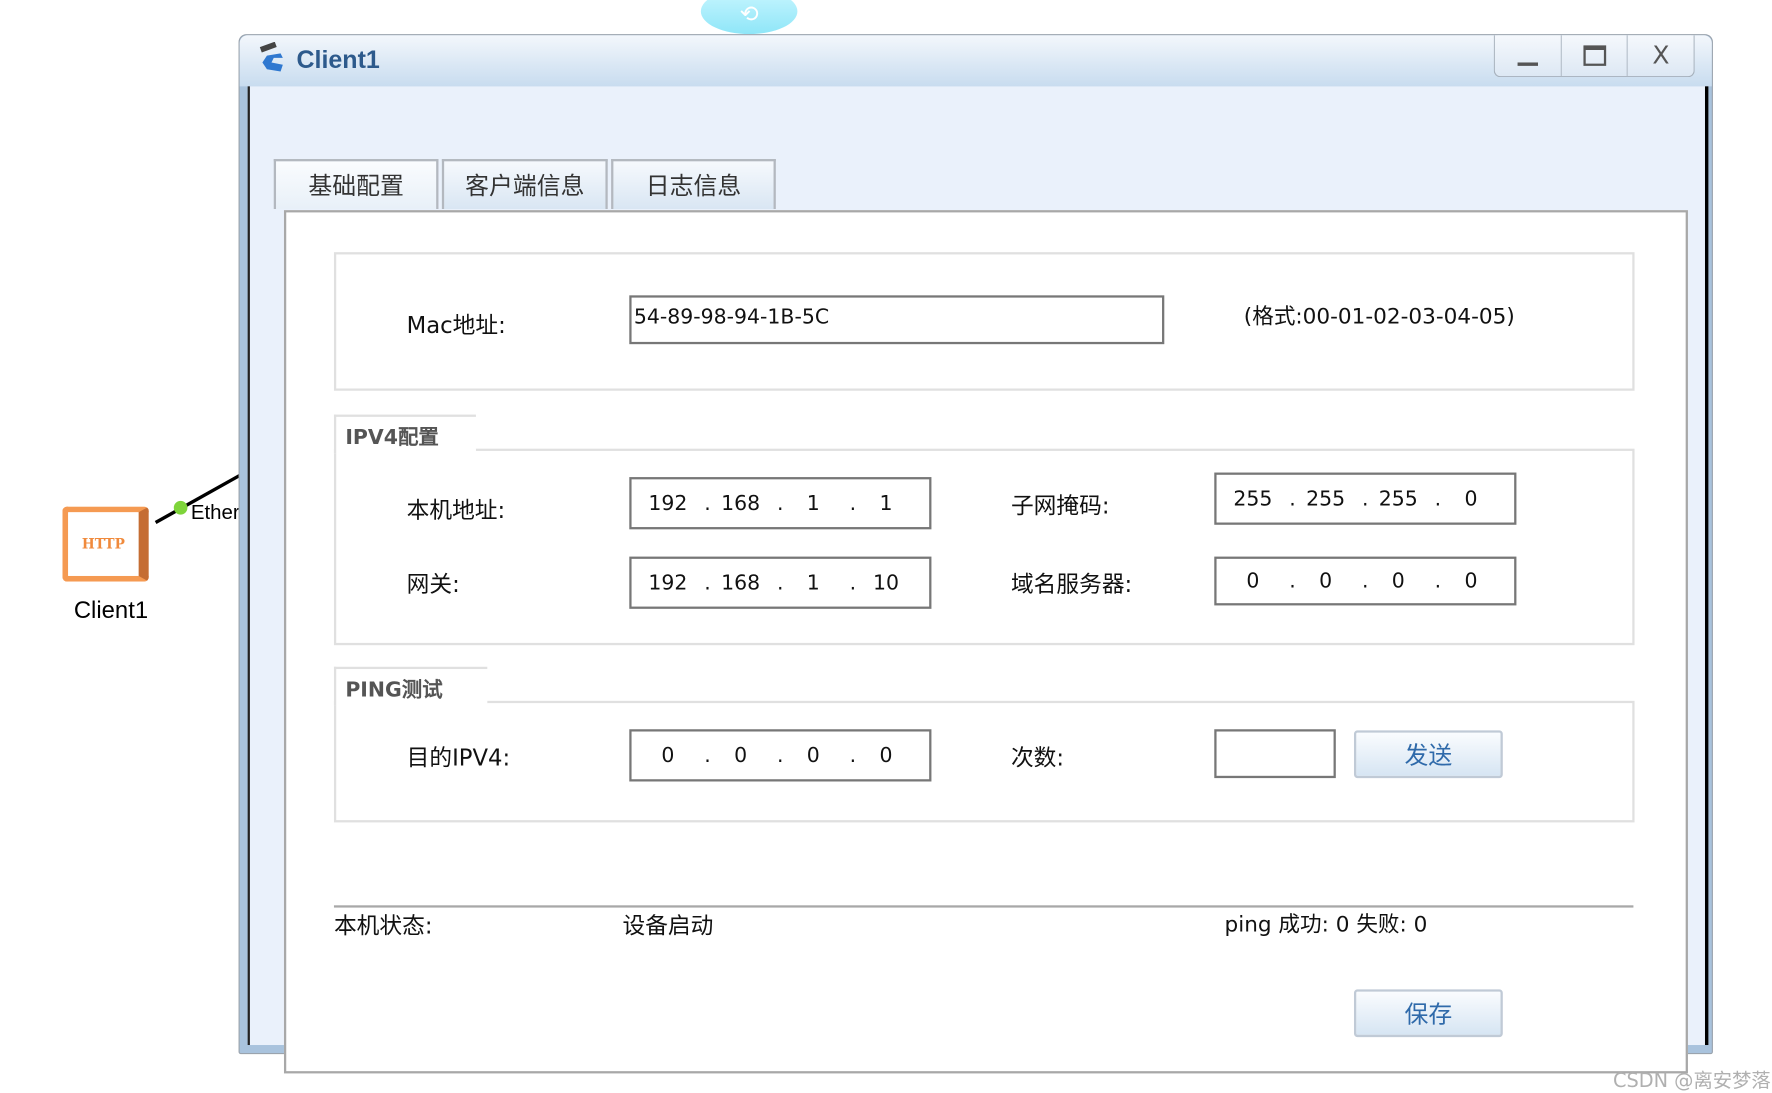 The image size is (1772, 1093). I want to click on status-divider, so click(983, 906).